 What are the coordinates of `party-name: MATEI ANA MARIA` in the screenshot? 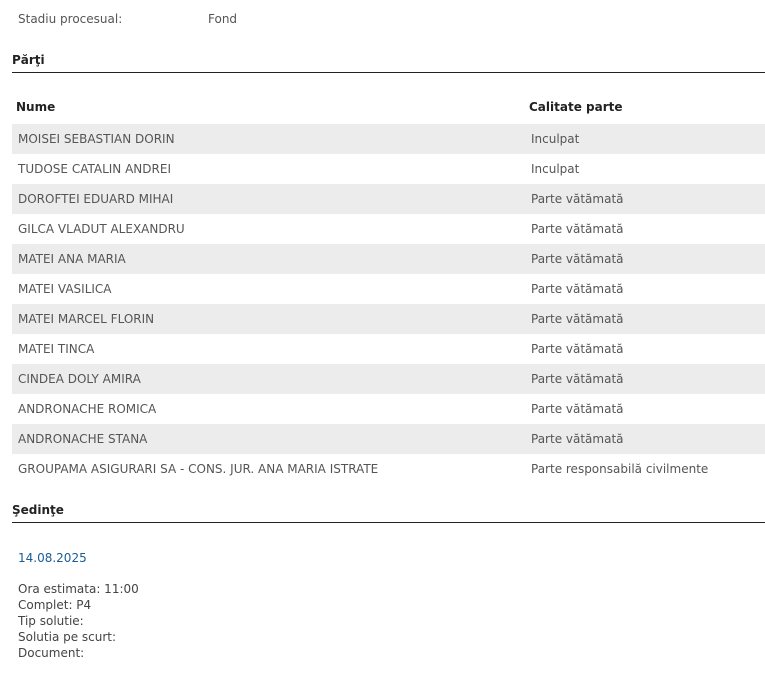 It's located at (72, 259).